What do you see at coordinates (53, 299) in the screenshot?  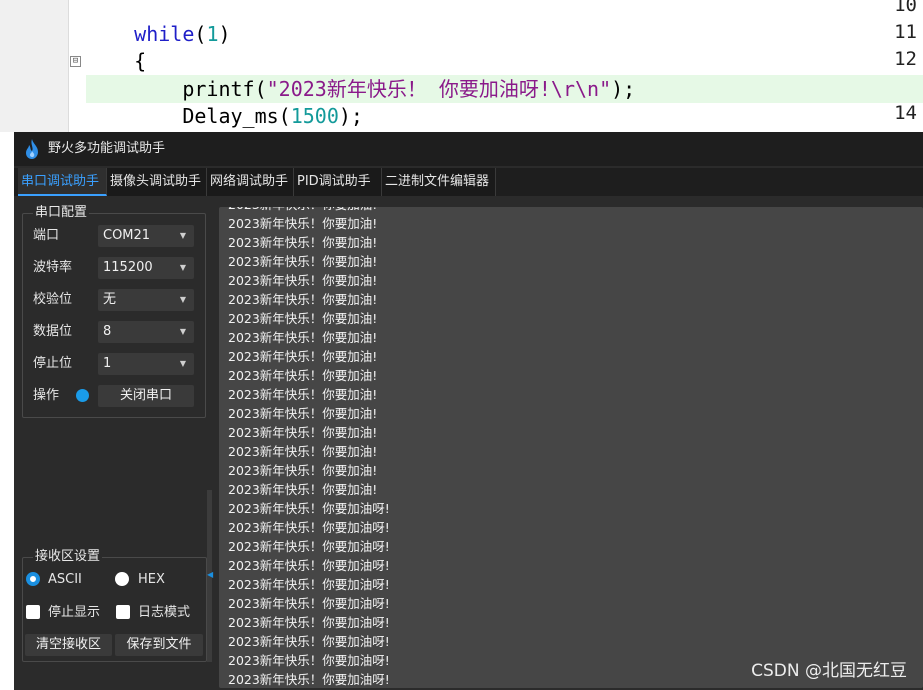 I see `parity-label: 校验位` at bounding box center [53, 299].